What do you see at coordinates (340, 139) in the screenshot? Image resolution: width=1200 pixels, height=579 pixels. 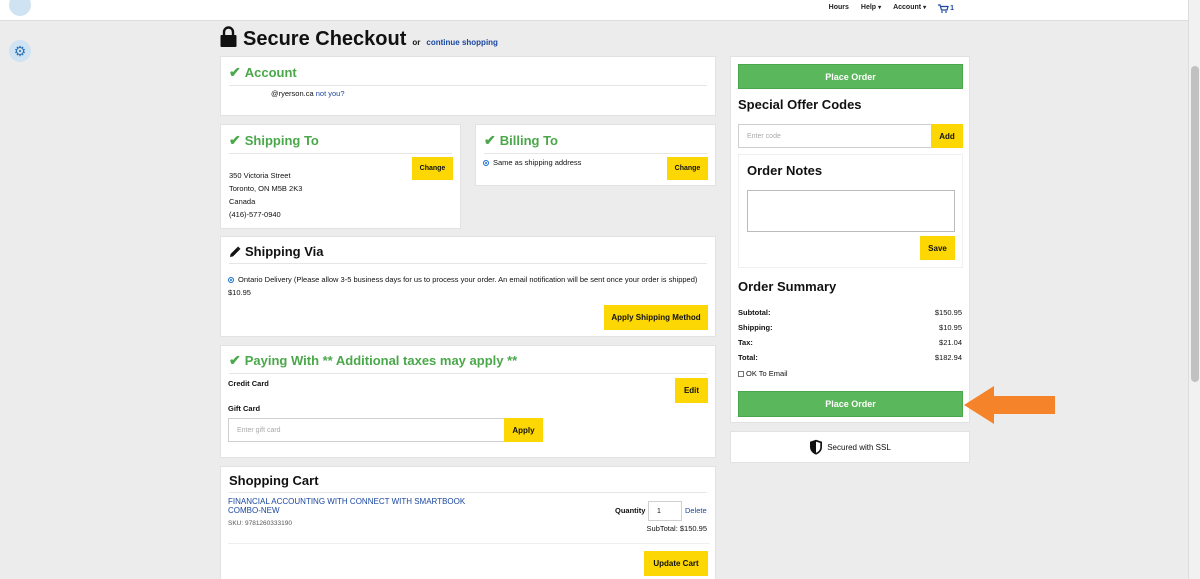 I see `shipping-to-heading: ✔ Shipping To` at bounding box center [340, 139].